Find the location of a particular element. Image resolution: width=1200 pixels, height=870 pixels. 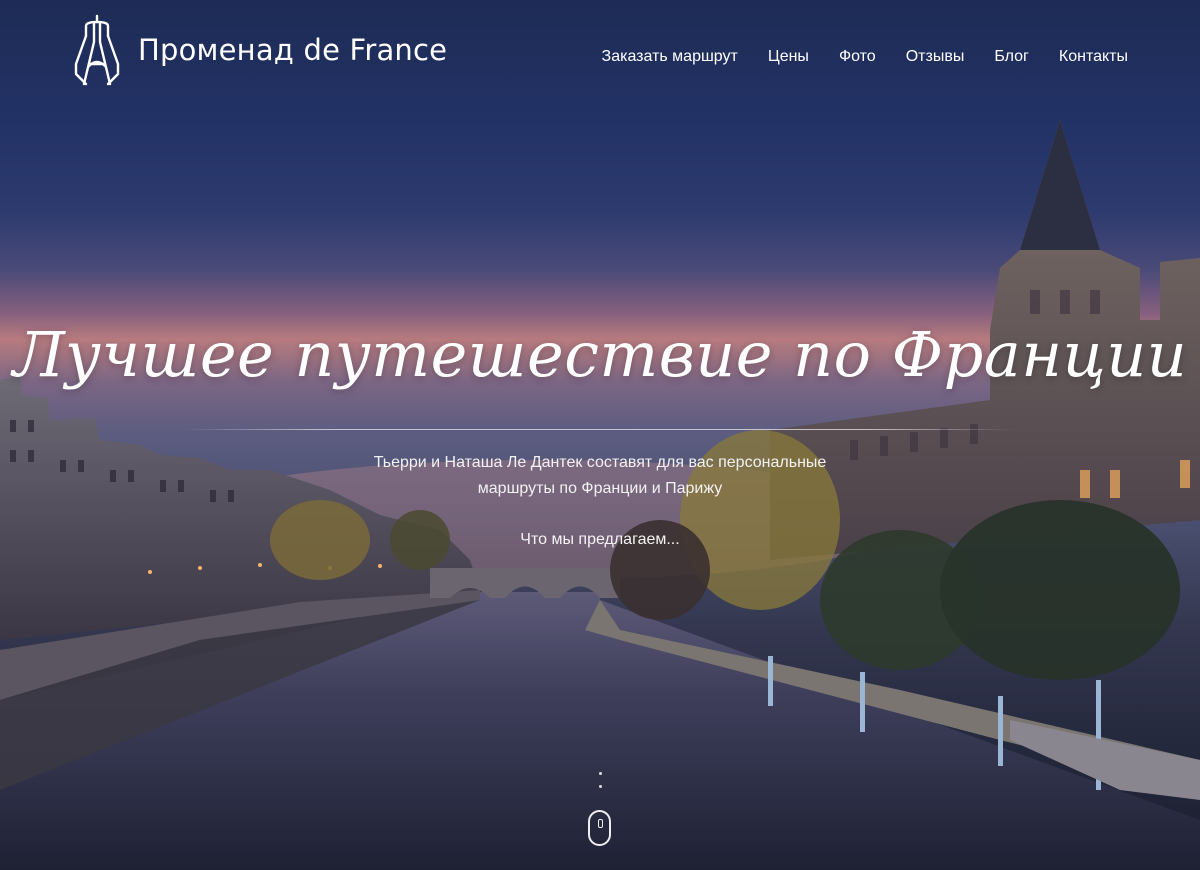

hero-headline: Лучшее путешествие по Франции is located at coordinates (600, 354).